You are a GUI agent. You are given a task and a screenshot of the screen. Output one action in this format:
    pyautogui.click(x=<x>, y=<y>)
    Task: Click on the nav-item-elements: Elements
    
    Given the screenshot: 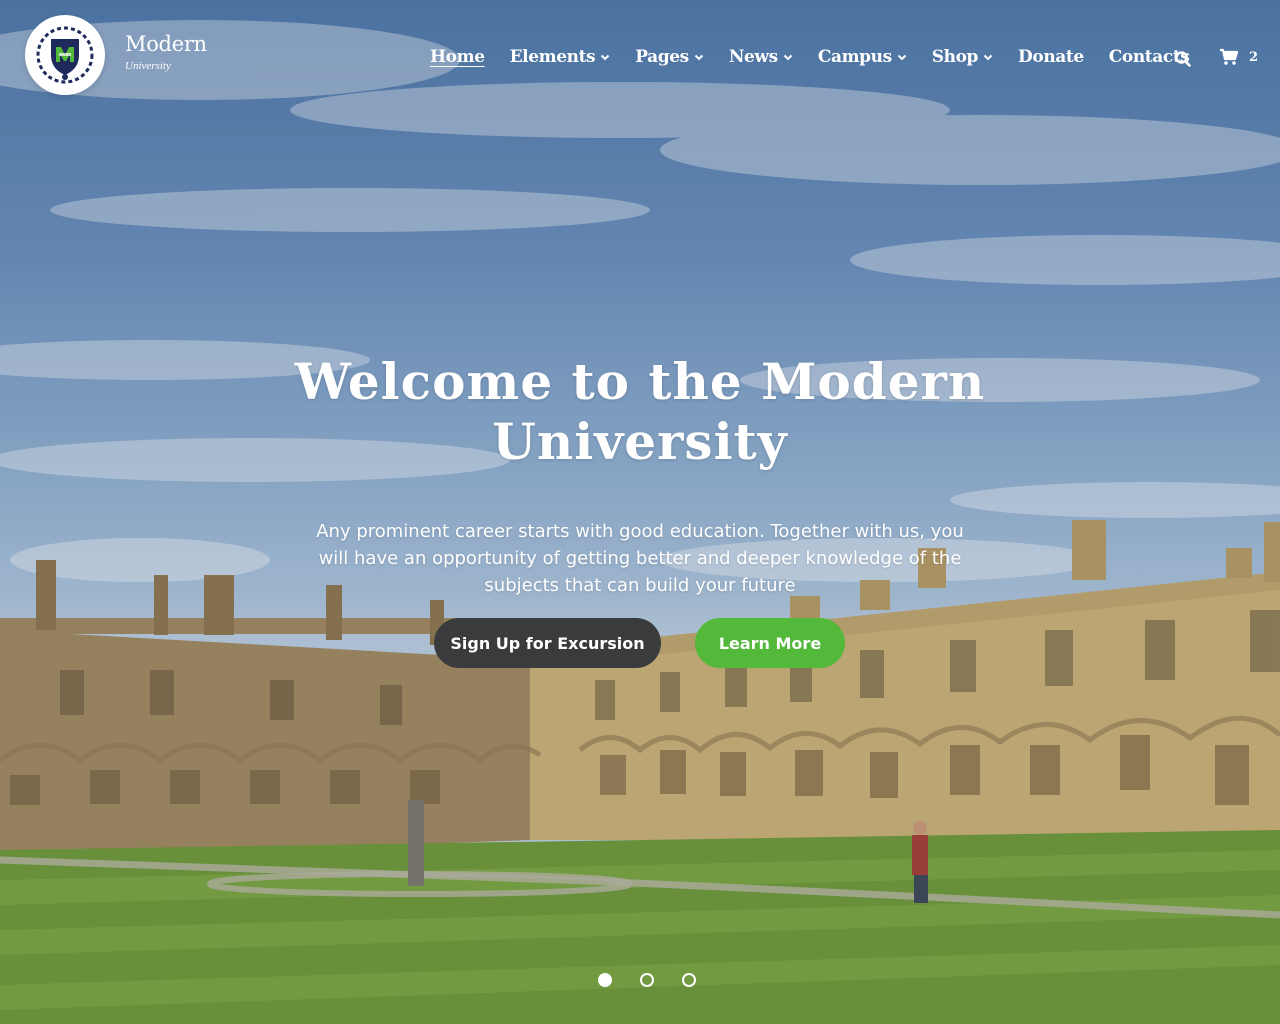 What is the action you would take?
    pyautogui.click(x=560, y=57)
    